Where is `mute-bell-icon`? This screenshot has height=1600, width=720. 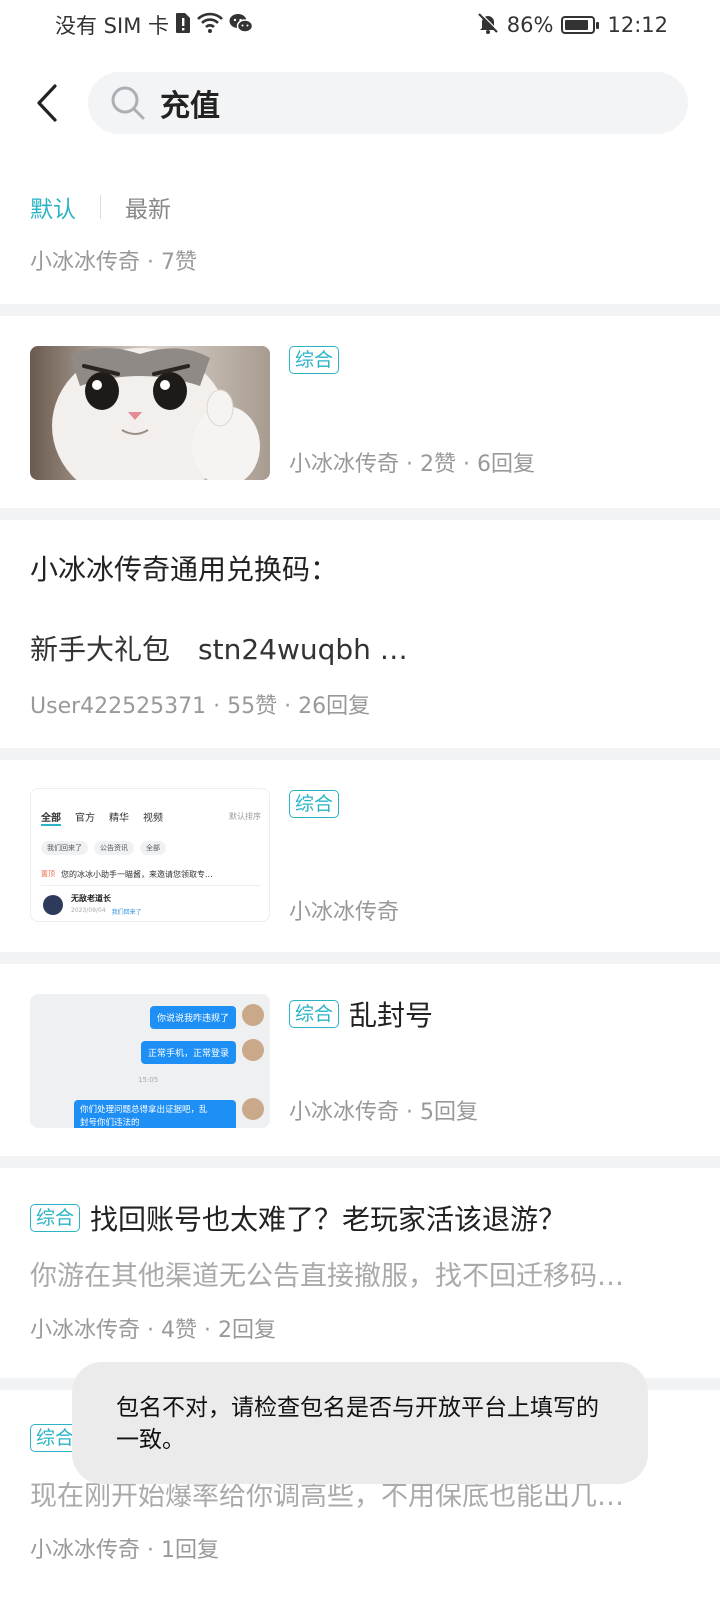 mute-bell-icon is located at coordinates (488, 25).